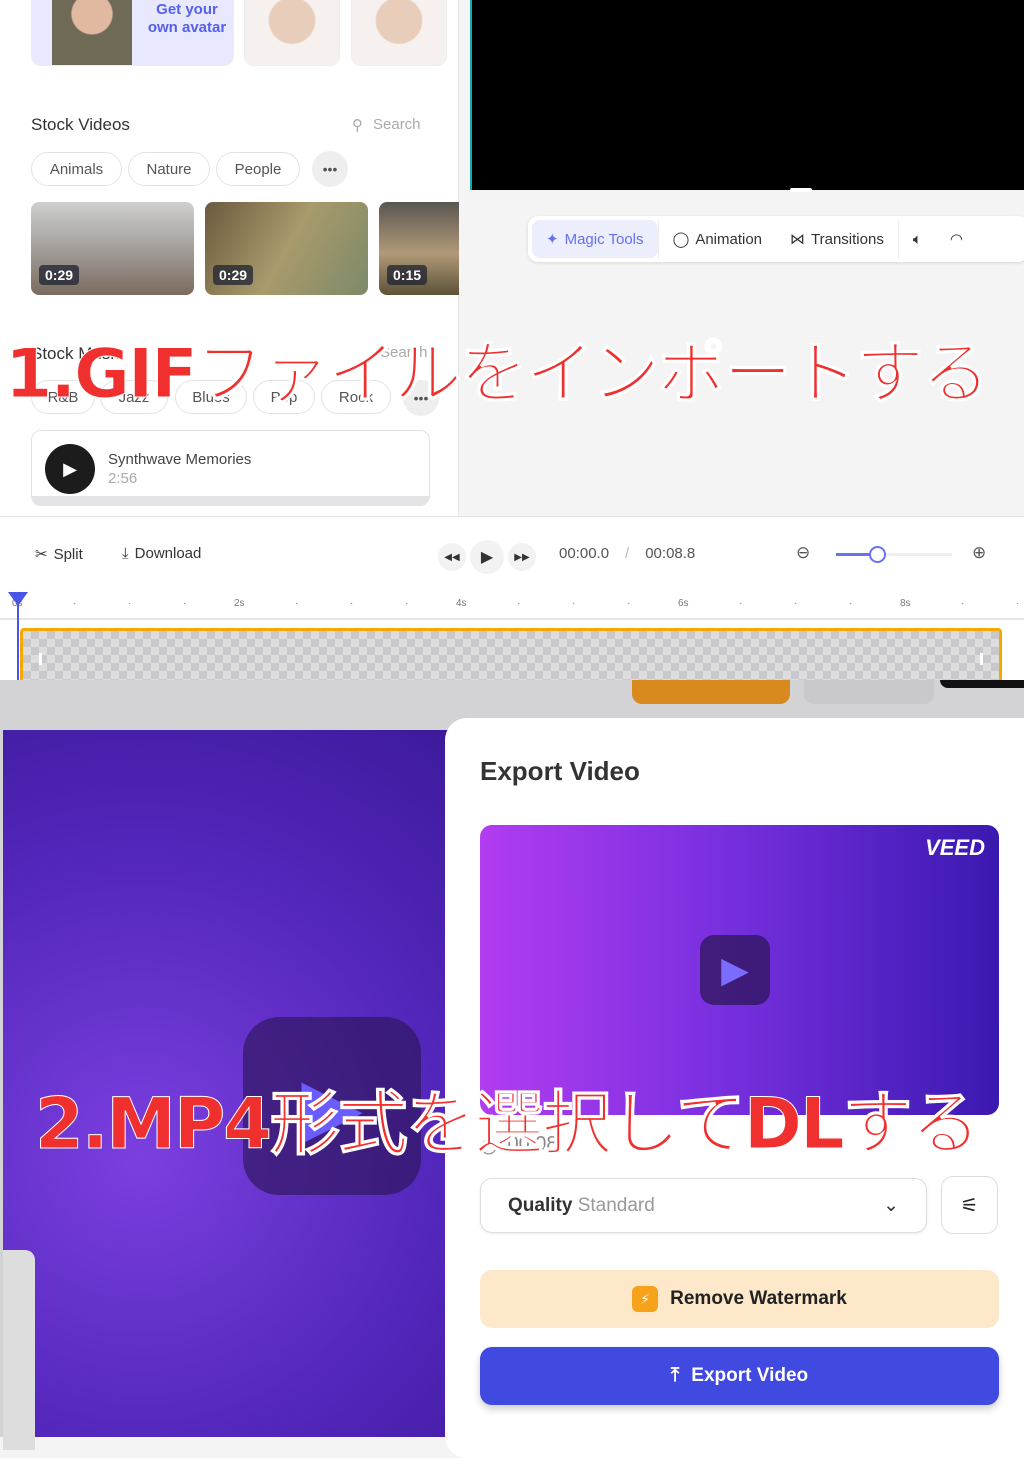 Image resolution: width=1024 pixels, height=1458 pixels. What do you see at coordinates (80, 124) in the screenshot?
I see `stock-videos-title: Stock Videos` at bounding box center [80, 124].